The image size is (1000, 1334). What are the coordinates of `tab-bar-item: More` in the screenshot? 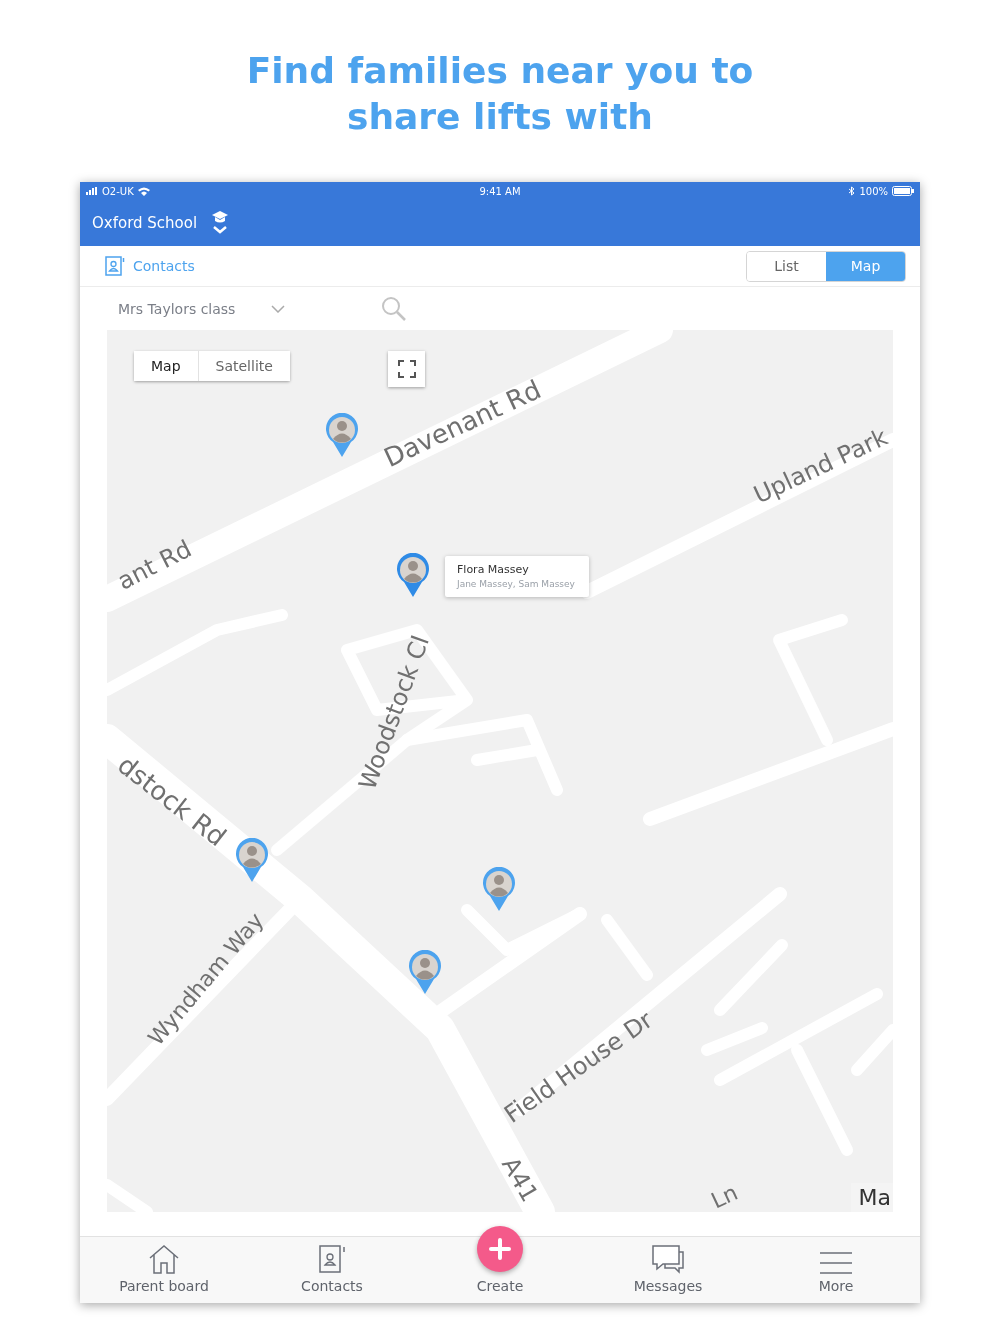 It's located at (836, 1270).